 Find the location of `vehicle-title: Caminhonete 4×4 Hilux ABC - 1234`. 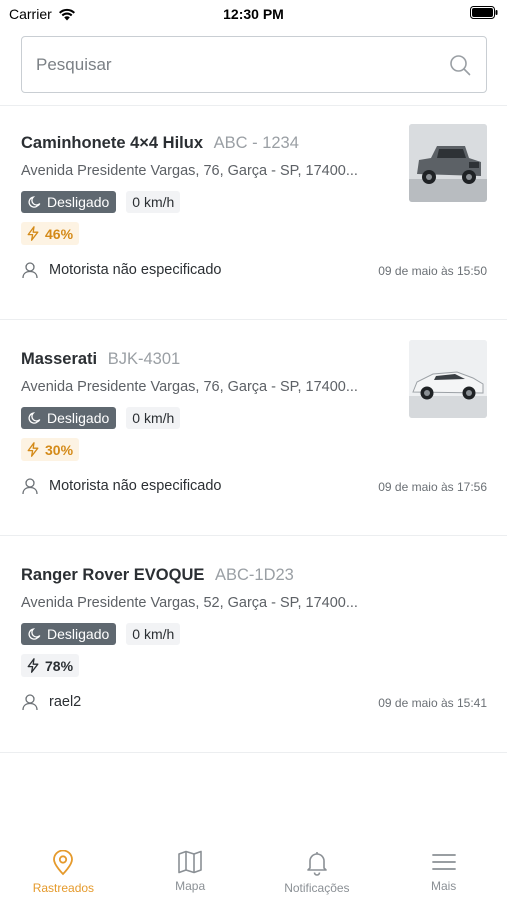

vehicle-title: Caminhonete 4×4 Hilux ABC - 1234 is located at coordinates (160, 143).